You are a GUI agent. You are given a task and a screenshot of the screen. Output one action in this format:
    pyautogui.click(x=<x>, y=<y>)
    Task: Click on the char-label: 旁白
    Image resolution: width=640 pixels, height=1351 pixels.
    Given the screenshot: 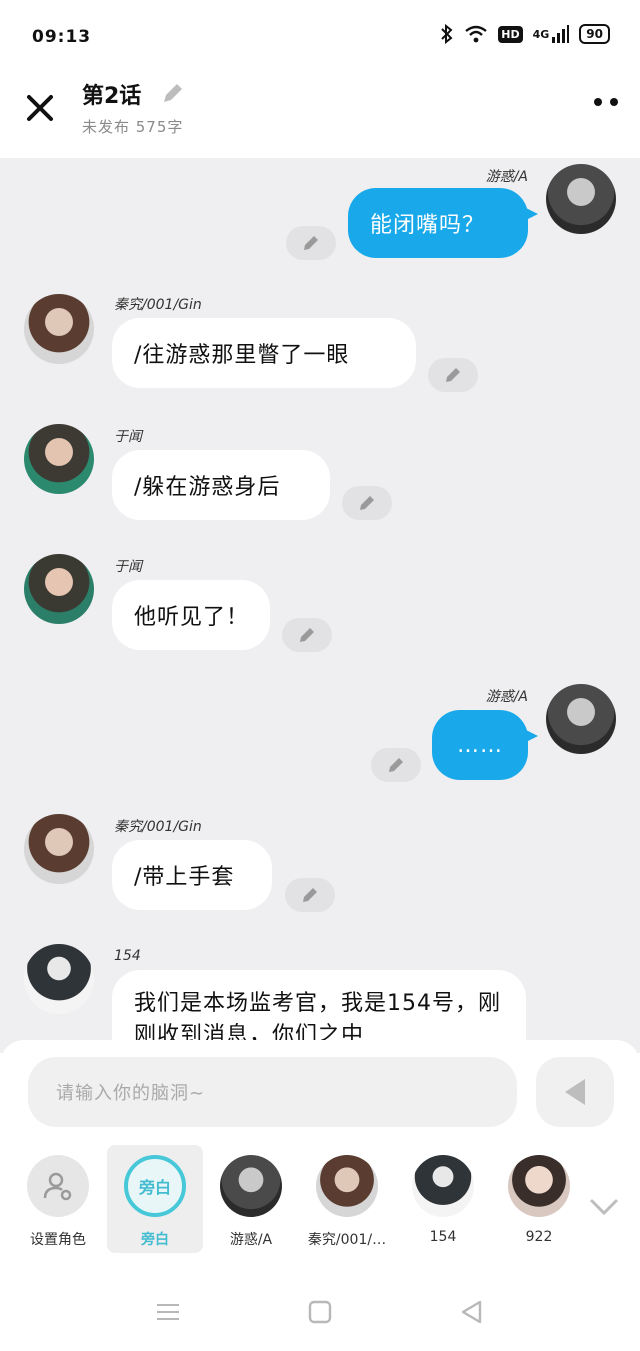 What is the action you would take?
    pyautogui.click(x=155, y=1240)
    